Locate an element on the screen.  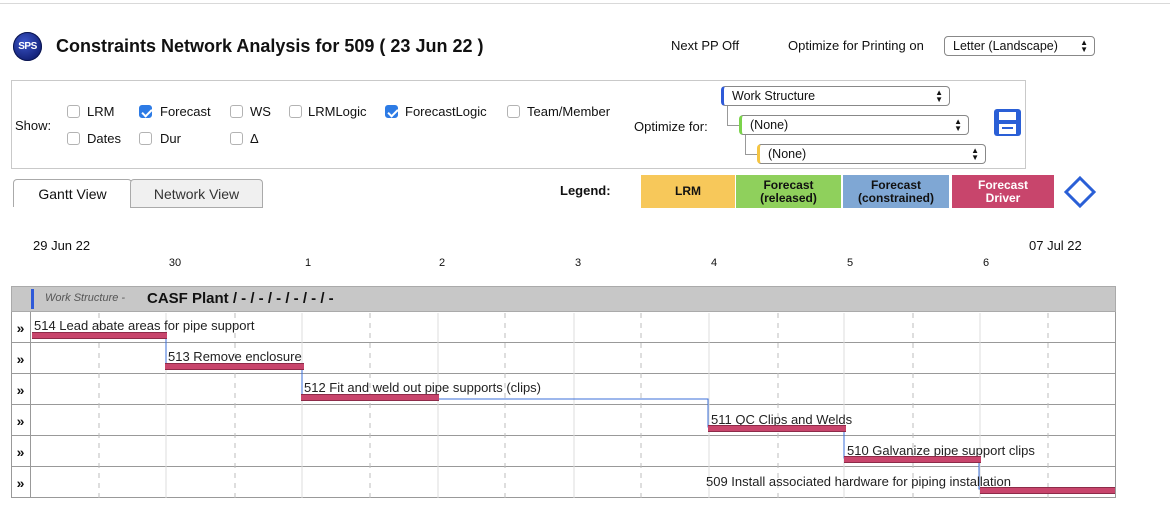
checkbox-delta is located at coordinates (236, 138).